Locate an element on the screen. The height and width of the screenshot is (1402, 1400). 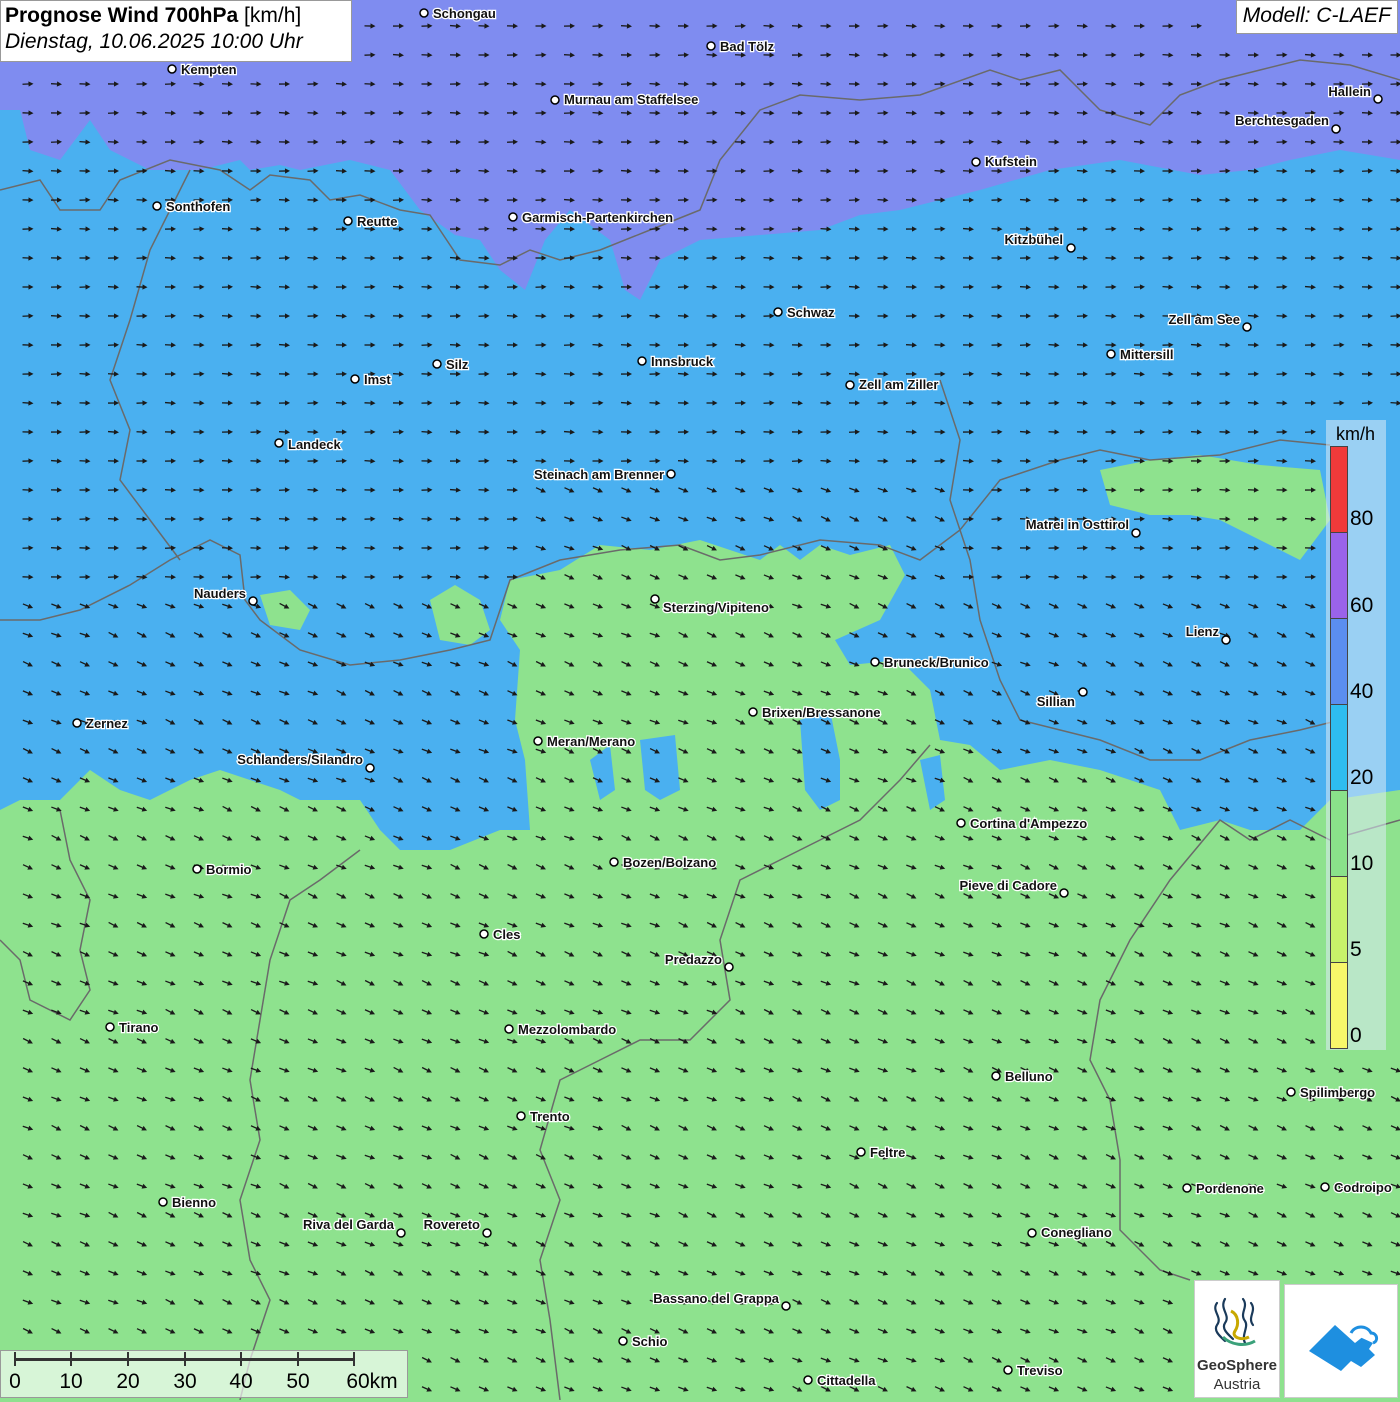
place-label: Reutte is located at coordinates (377, 221).